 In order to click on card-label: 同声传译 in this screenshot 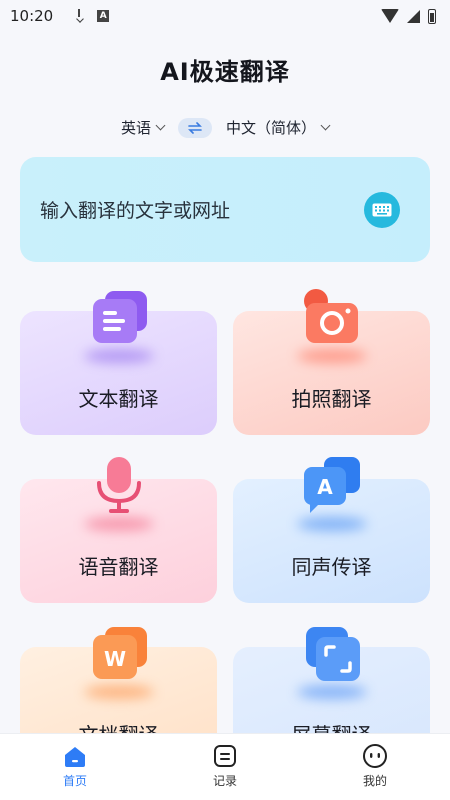, I will do `click(331, 567)`.